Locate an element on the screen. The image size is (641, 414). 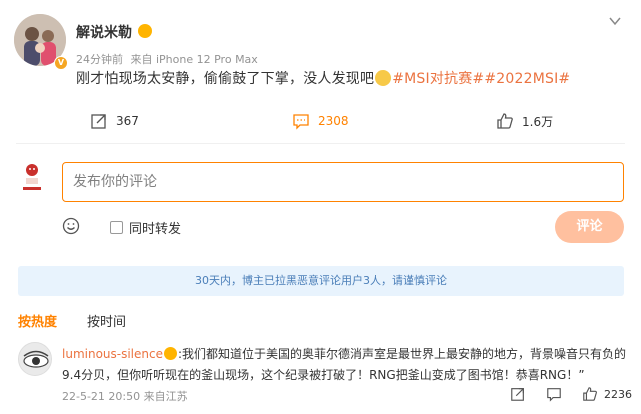
emoji-picker-icon is located at coordinates (71, 226).